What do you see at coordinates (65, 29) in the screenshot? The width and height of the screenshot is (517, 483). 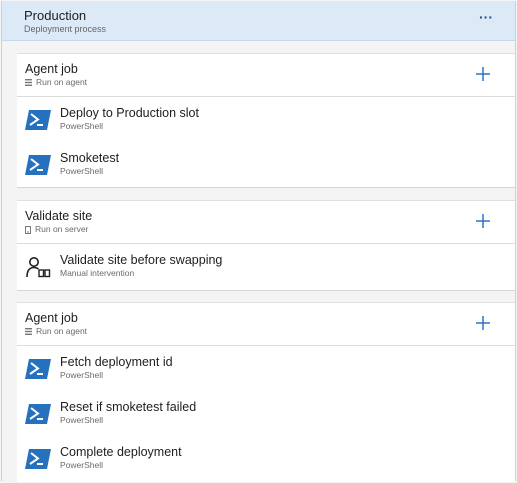 I see `stage-subtitle: Deployment process` at bounding box center [65, 29].